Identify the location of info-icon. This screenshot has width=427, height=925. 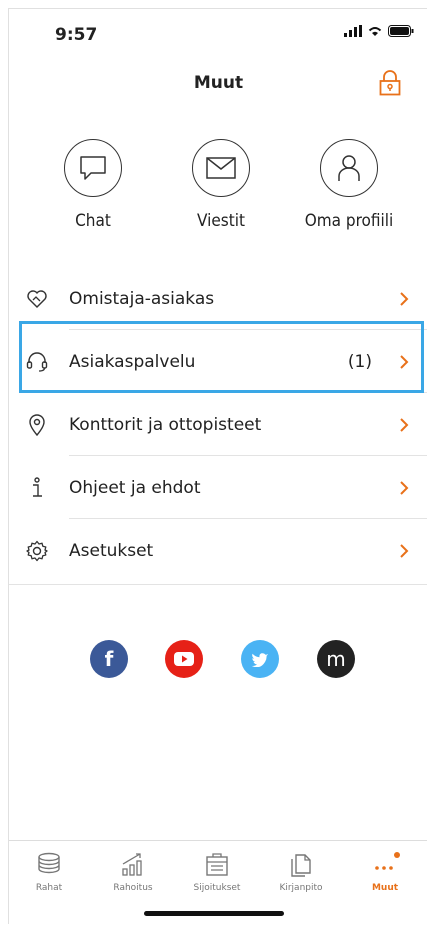
(37, 486).